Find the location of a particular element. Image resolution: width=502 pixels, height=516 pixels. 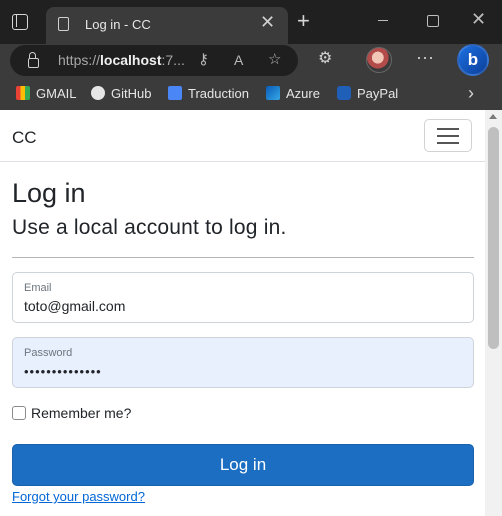

divider is located at coordinates (243, 257).